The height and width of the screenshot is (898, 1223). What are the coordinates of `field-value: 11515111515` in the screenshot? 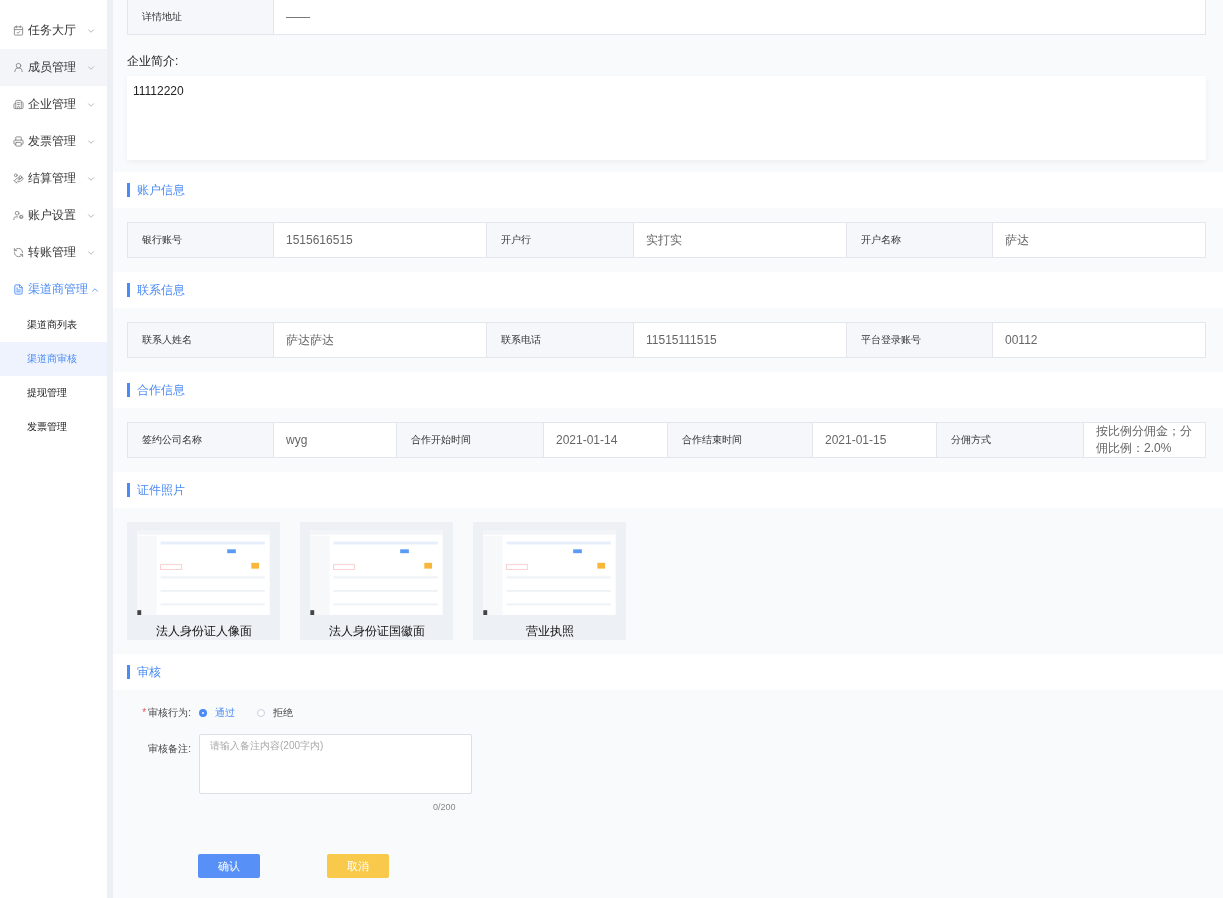 It's located at (681, 340).